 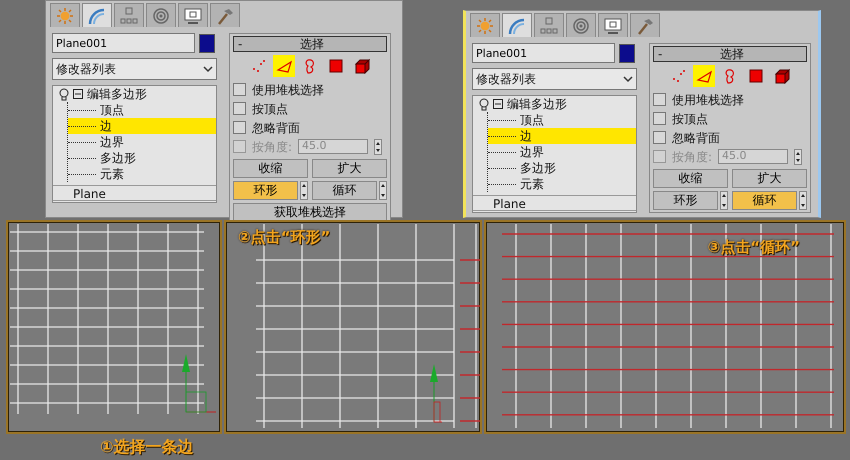 I want to click on viewport, so click(x=114, y=327).